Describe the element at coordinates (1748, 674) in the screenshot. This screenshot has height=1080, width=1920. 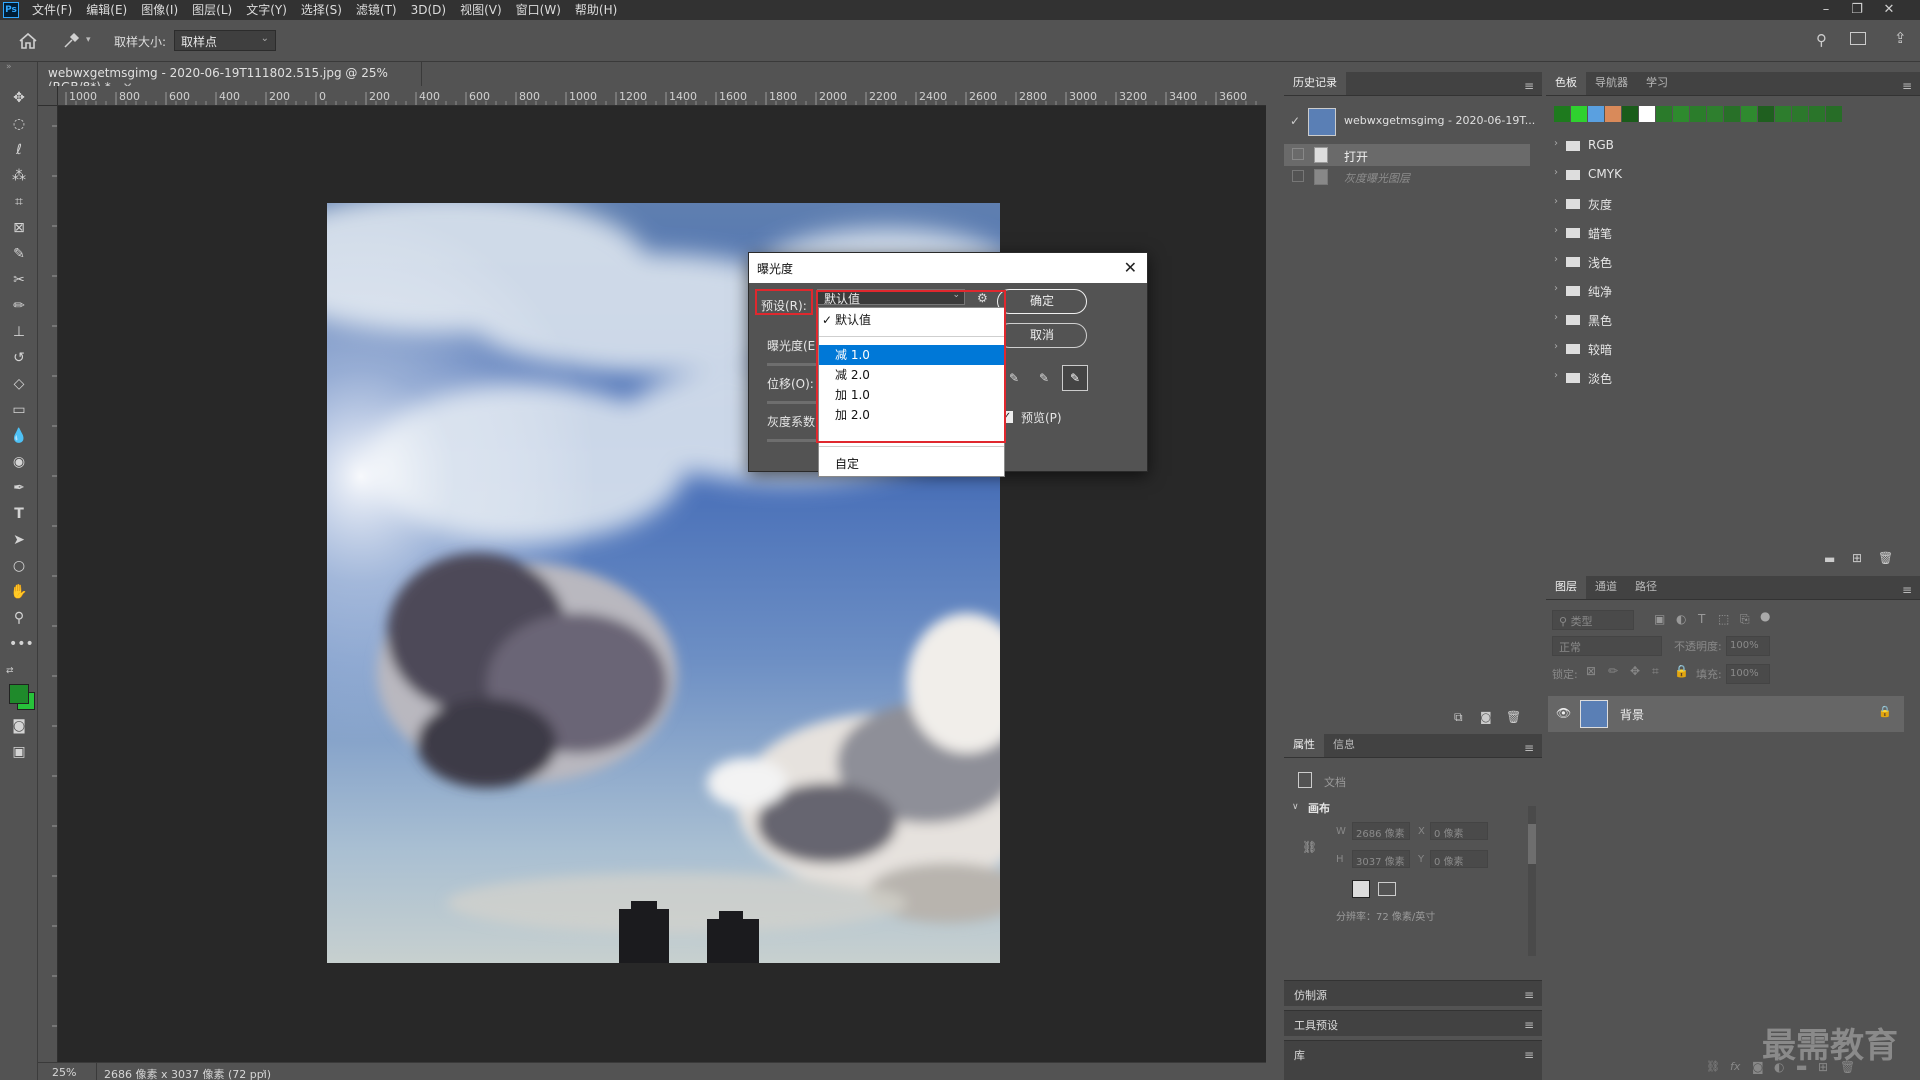
I see `fill-field: 100%` at that location.